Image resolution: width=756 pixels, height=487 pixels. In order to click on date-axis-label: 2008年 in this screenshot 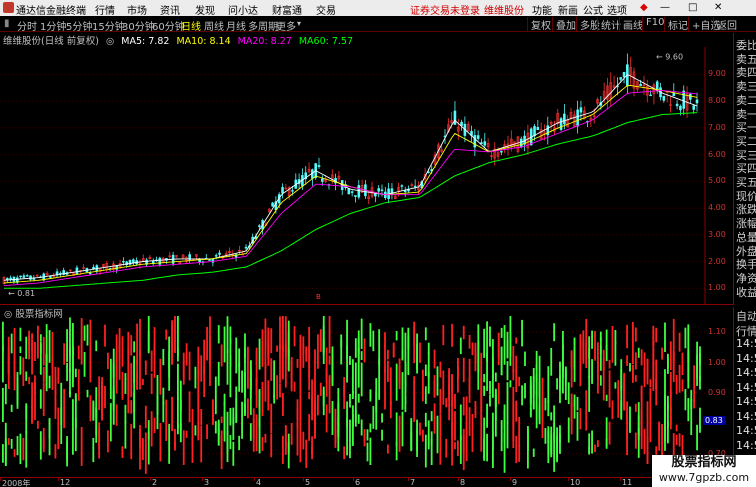, I will do `click(16, 483)`.